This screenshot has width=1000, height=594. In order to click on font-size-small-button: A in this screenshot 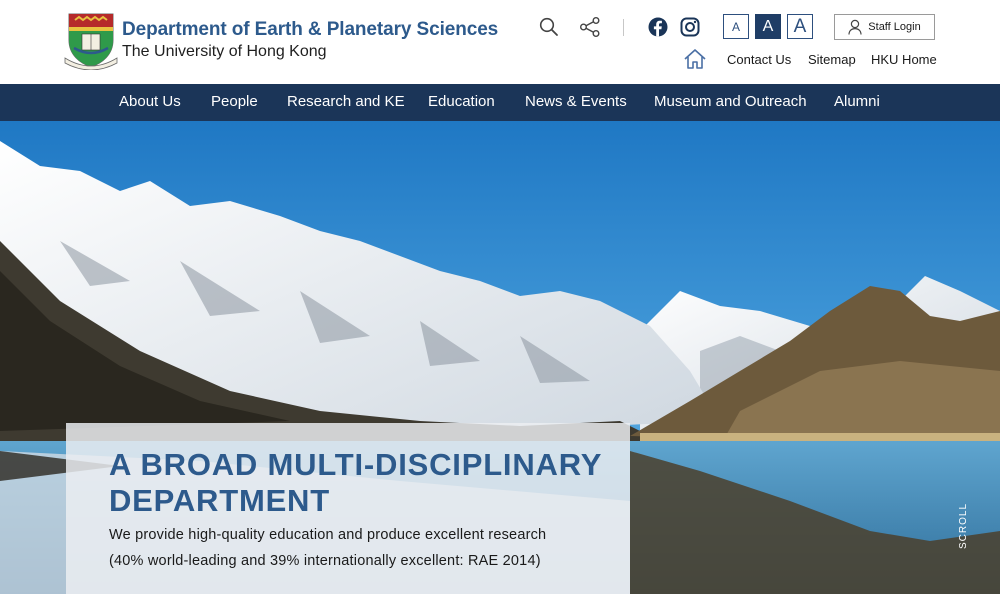, I will do `click(736, 26)`.